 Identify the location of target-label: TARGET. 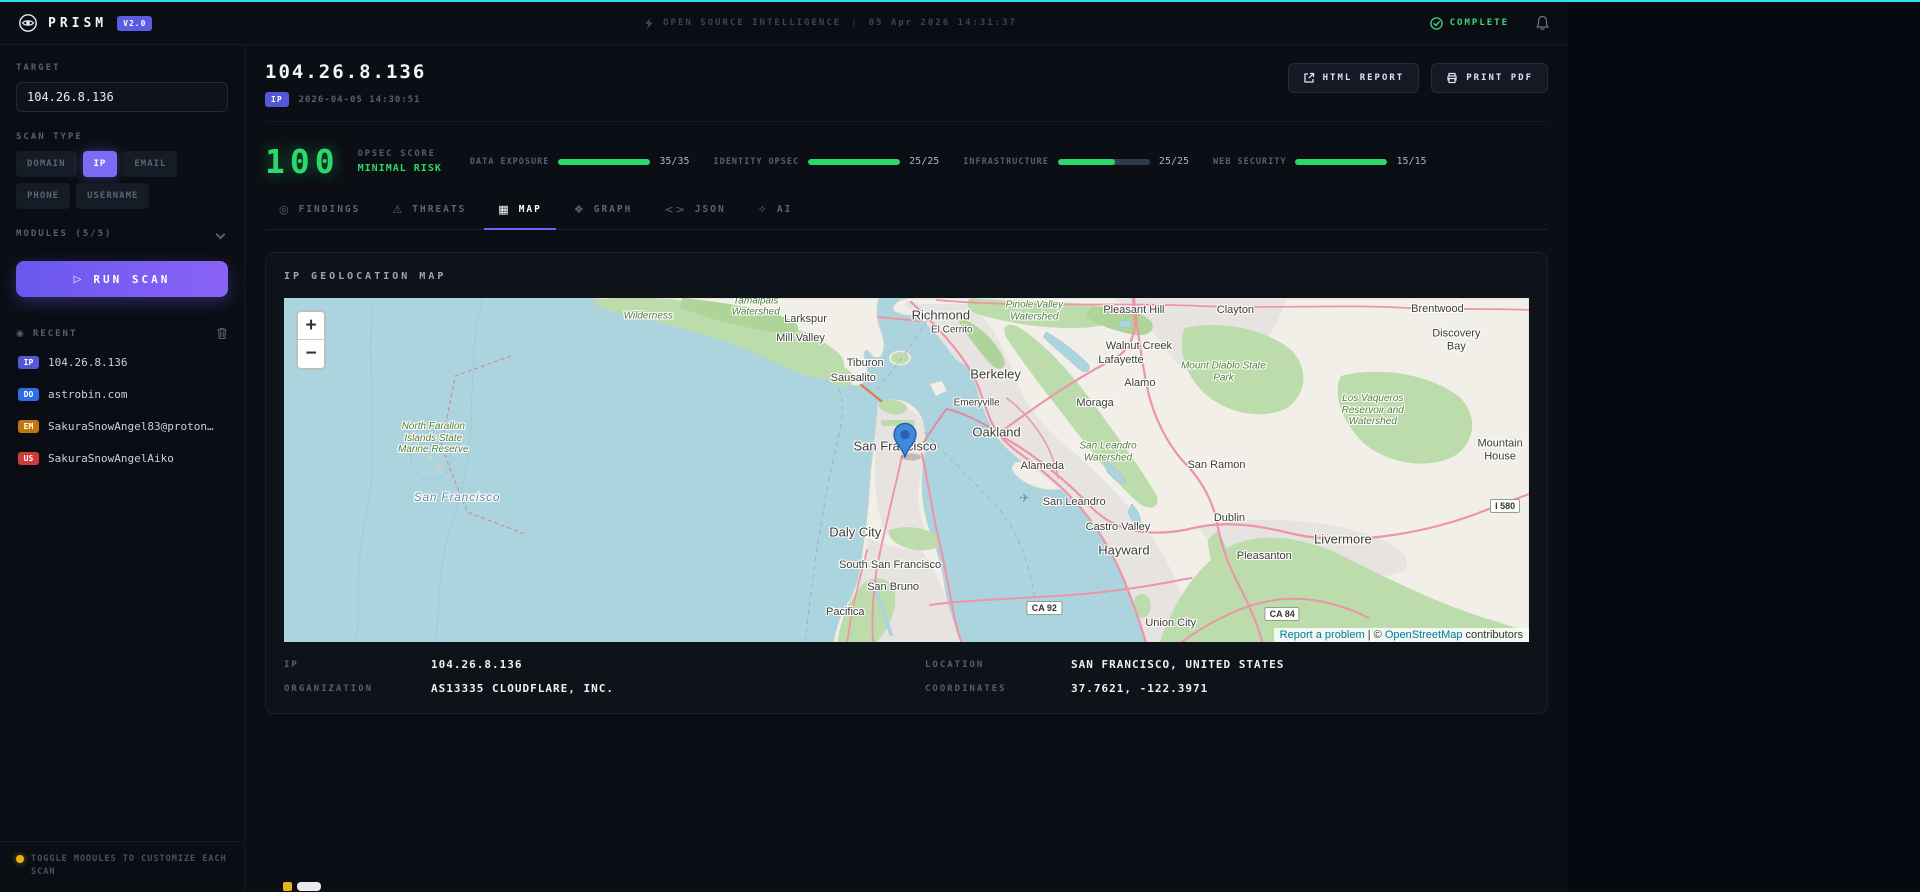
(38, 68).